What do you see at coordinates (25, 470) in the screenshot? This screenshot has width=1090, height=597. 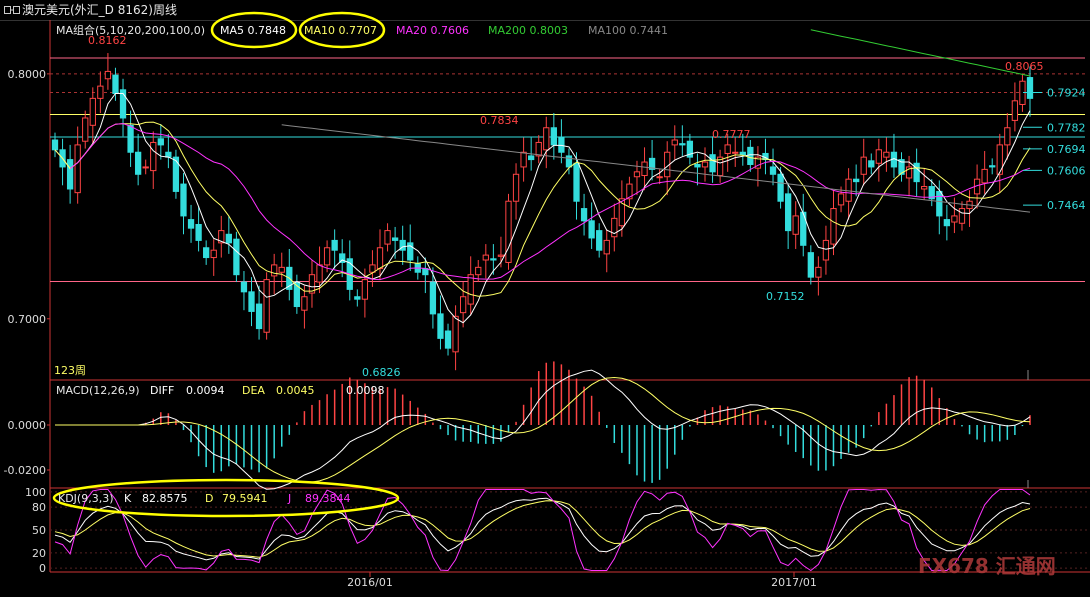 I see `y-tick-label: -0.0200` at bounding box center [25, 470].